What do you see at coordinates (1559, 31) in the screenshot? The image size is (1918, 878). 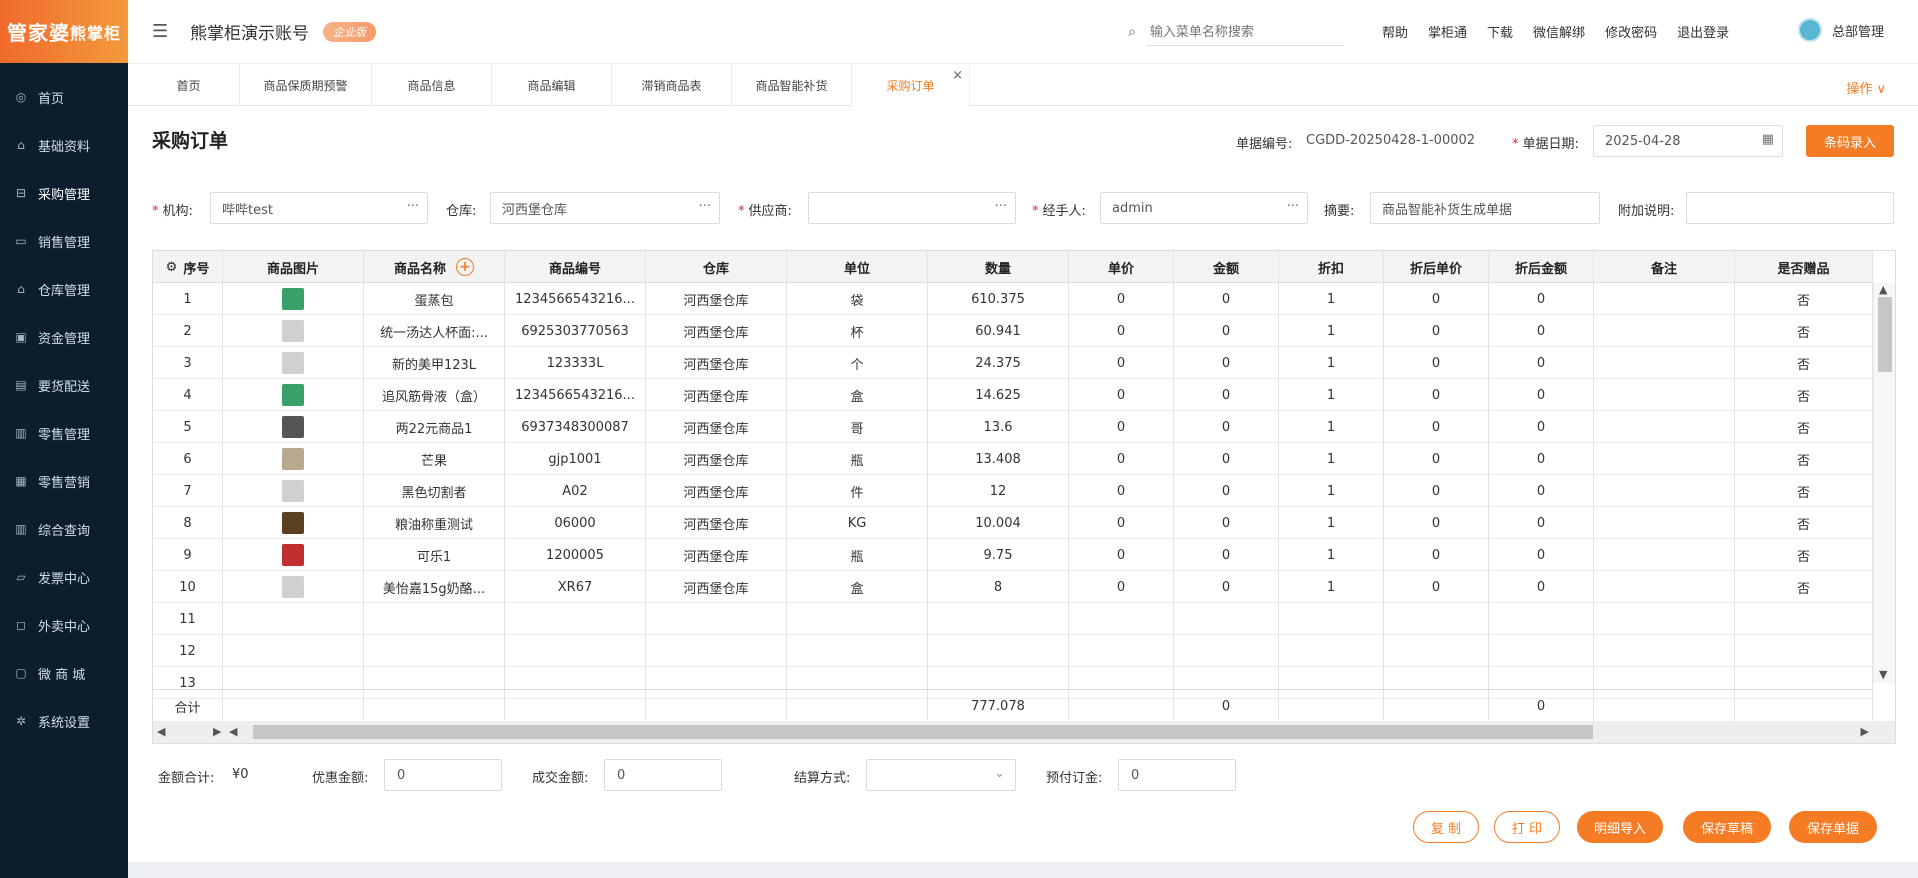 I see `top-link: 微信解绑` at bounding box center [1559, 31].